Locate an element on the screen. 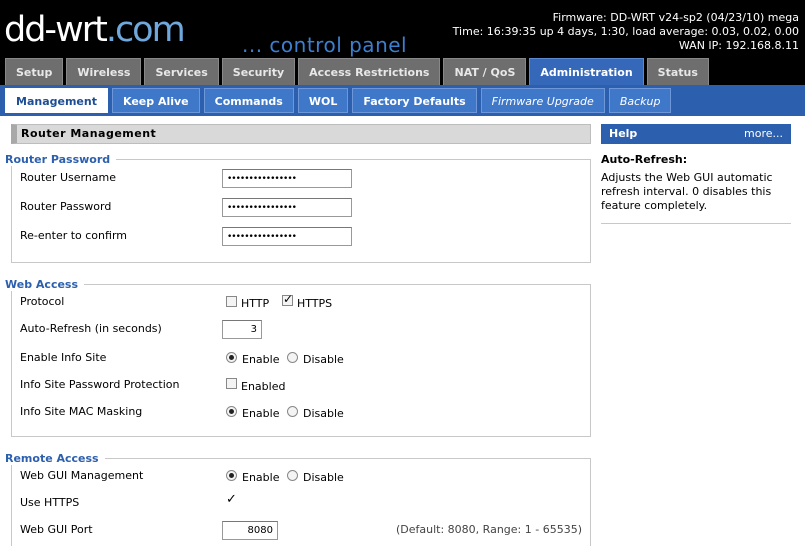  port-hint: (Default: 8080, Range: 1 - 65535) is located at coordinates (489, 529).